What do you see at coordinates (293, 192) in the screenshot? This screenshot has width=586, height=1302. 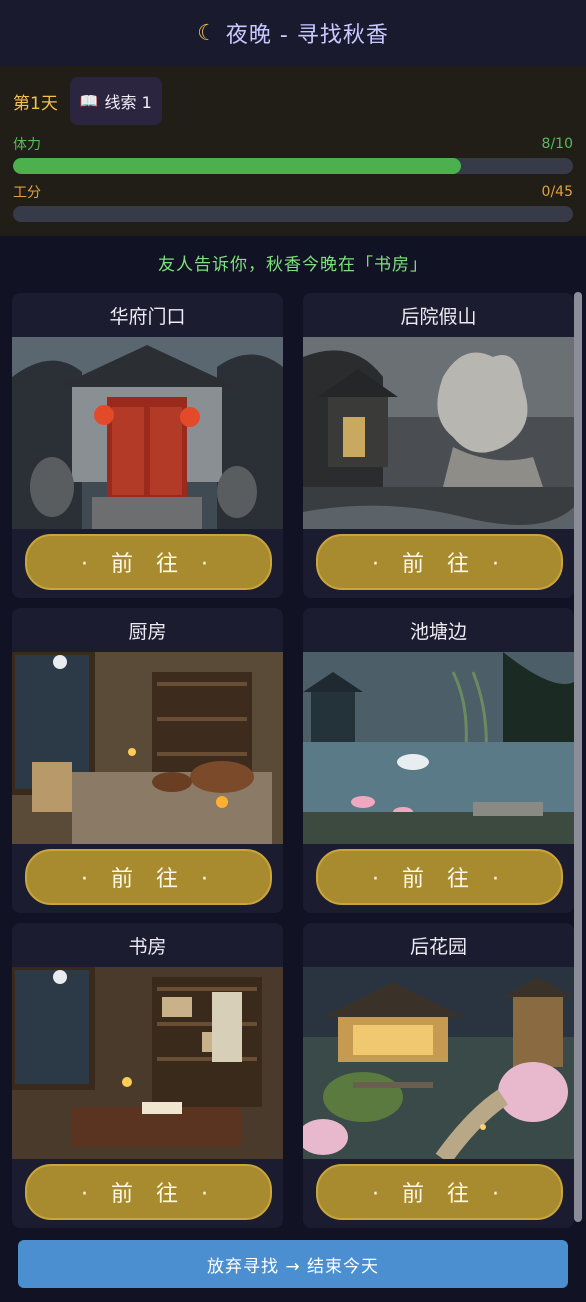 I see `work-header: 工分 0/45` at bounding box center [293, 192].